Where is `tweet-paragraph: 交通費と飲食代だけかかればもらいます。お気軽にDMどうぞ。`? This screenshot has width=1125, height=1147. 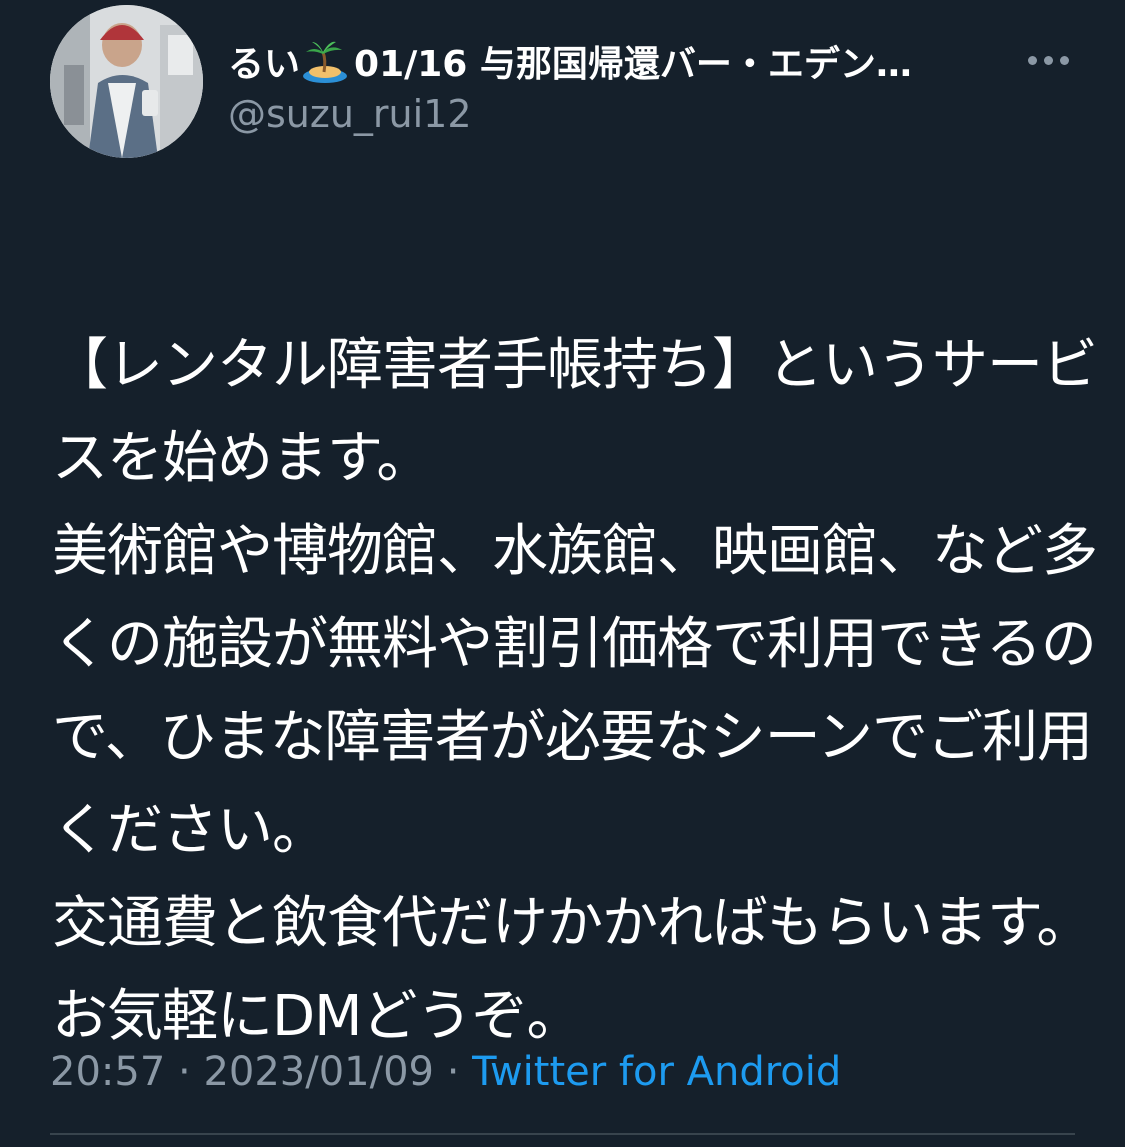
tweet-paragraph: 交通費と飲食代だけかかればもらいます。お気軽にDMどうぞ。 is located at coordinates (572, 970).